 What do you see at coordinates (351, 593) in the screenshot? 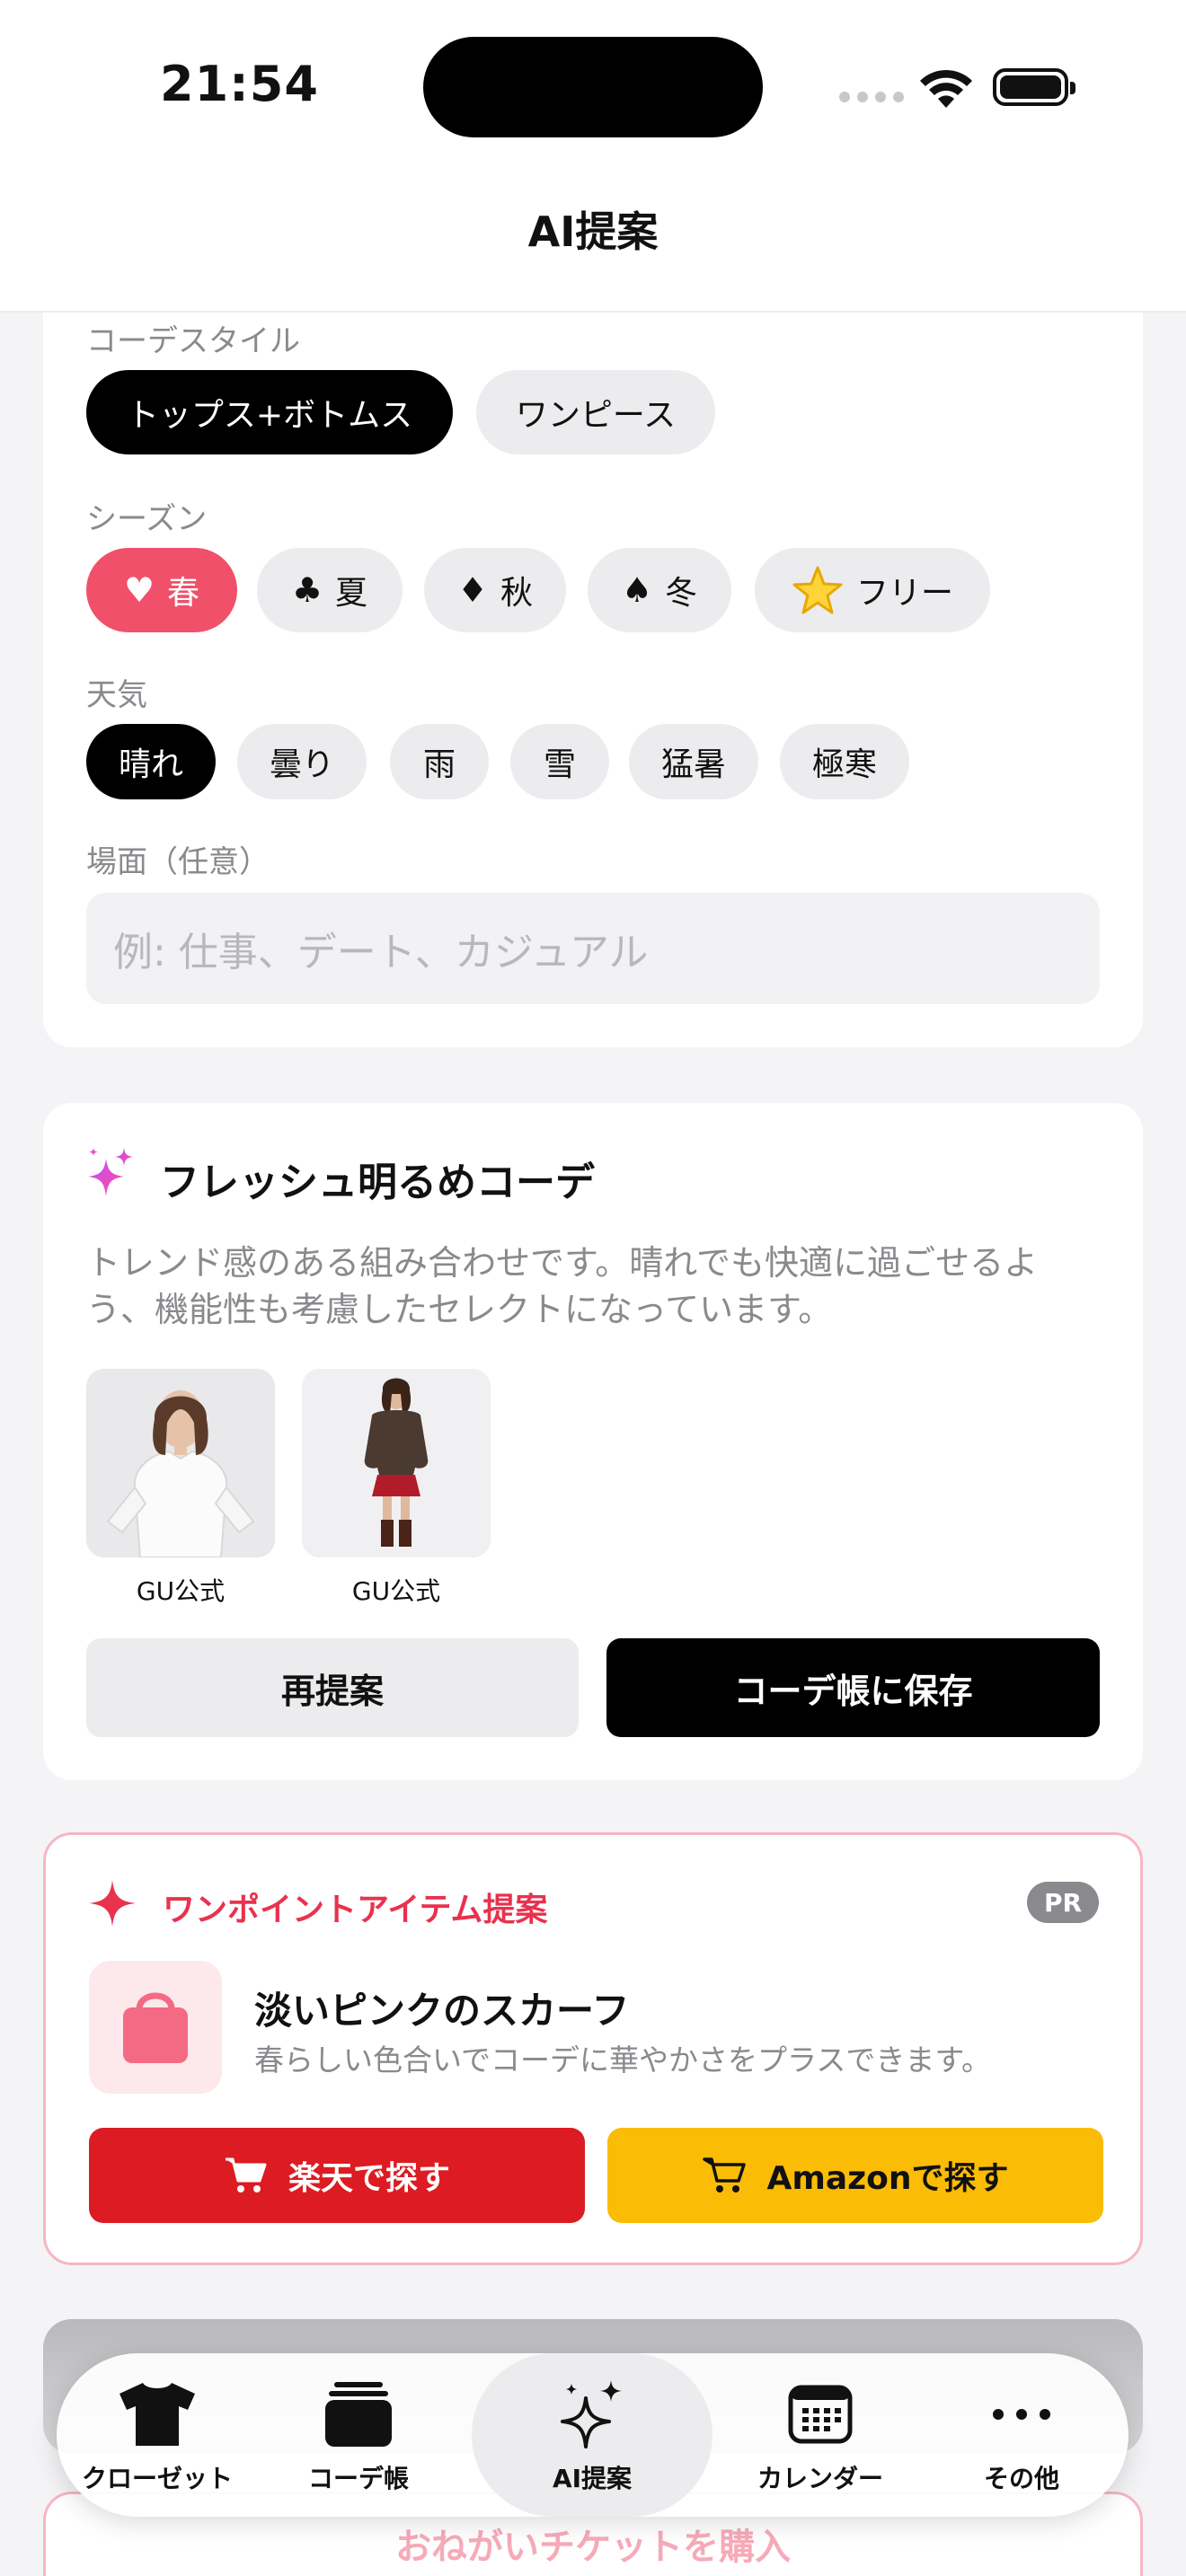
I see `season-chip-label: 夏` at bounding box center [351, 593].